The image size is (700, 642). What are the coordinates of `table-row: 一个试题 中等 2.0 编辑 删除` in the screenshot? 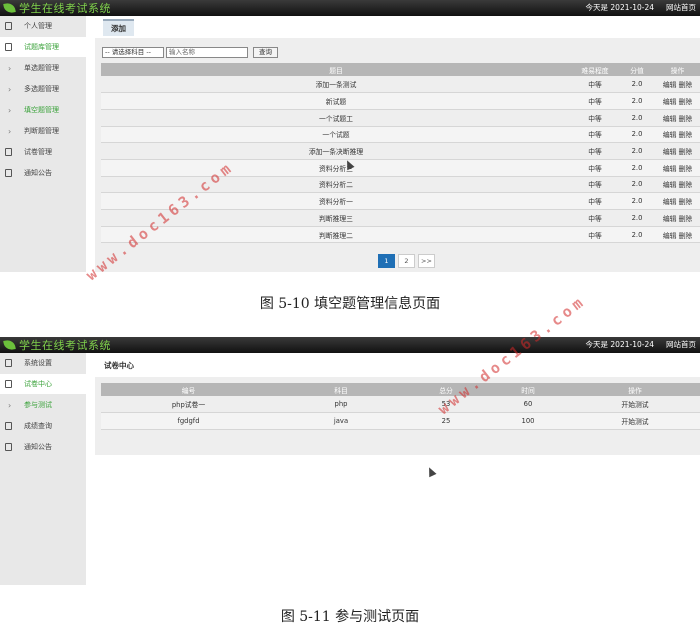 It's located at (400, 135).